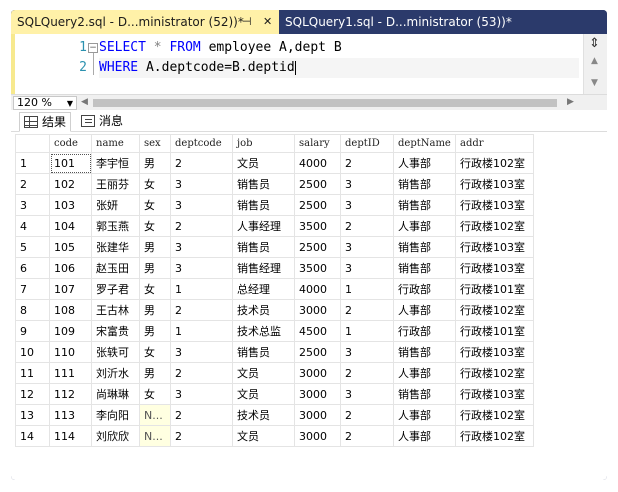  What do you see at coordinates (155, 143) in the screenshot?
I see `column-header: sex` at bounding box center [155, 143].